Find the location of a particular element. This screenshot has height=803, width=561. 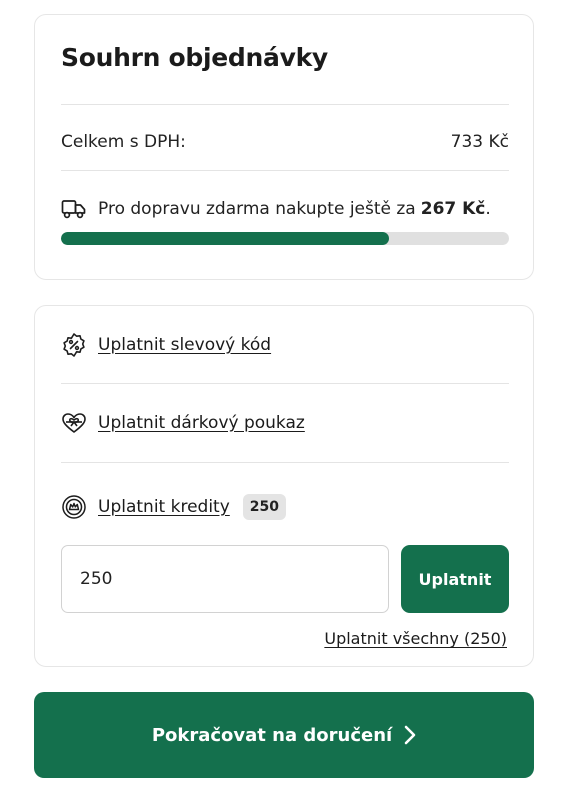

credits-balance-badge: 250 is located at coordinates (264, 507).